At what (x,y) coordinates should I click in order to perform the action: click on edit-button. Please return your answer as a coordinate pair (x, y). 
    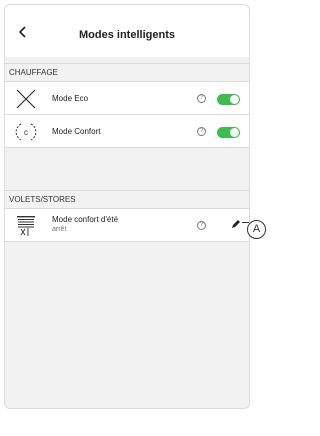
    Looking at the image, I should click on (236, 224).